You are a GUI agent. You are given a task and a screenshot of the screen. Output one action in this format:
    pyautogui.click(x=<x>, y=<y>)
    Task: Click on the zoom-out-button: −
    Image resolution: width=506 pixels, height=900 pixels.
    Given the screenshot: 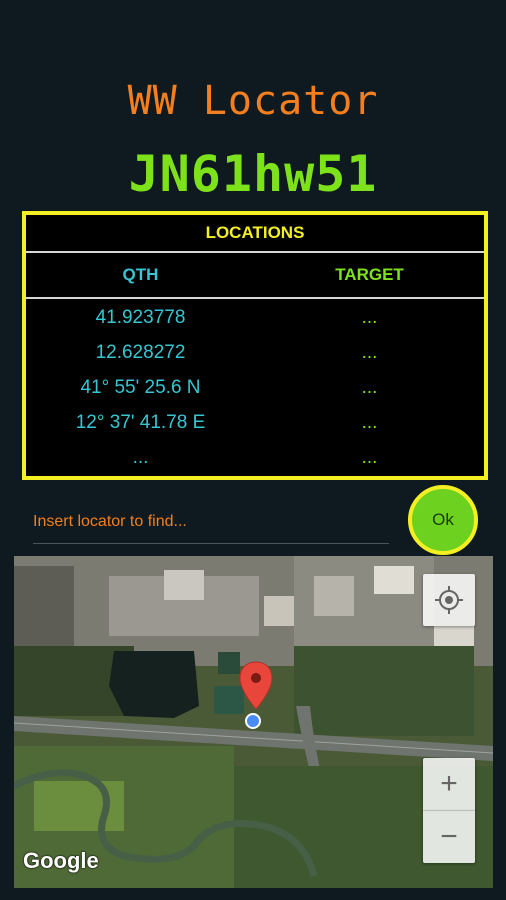 What is the action you would take?
    pyautogui.click(x=449, y=837)
    